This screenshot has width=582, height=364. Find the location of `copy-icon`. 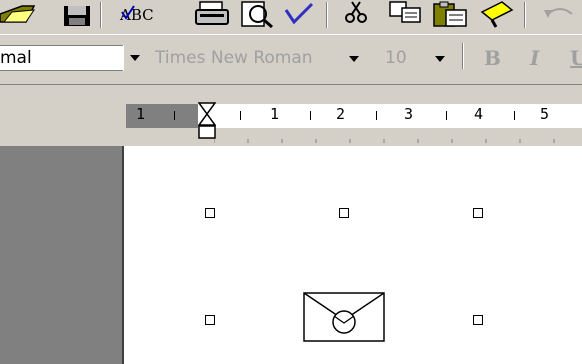

copy-icon is located at coordinates (406, 14).